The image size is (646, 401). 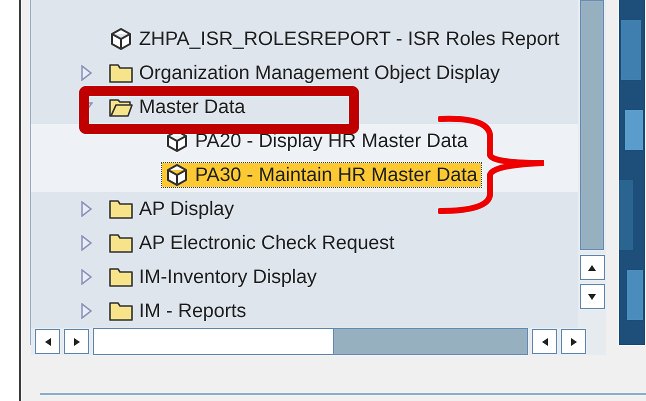 I want to click on tree-item: AP Electronic Check Request, so click(x=252, y=243).